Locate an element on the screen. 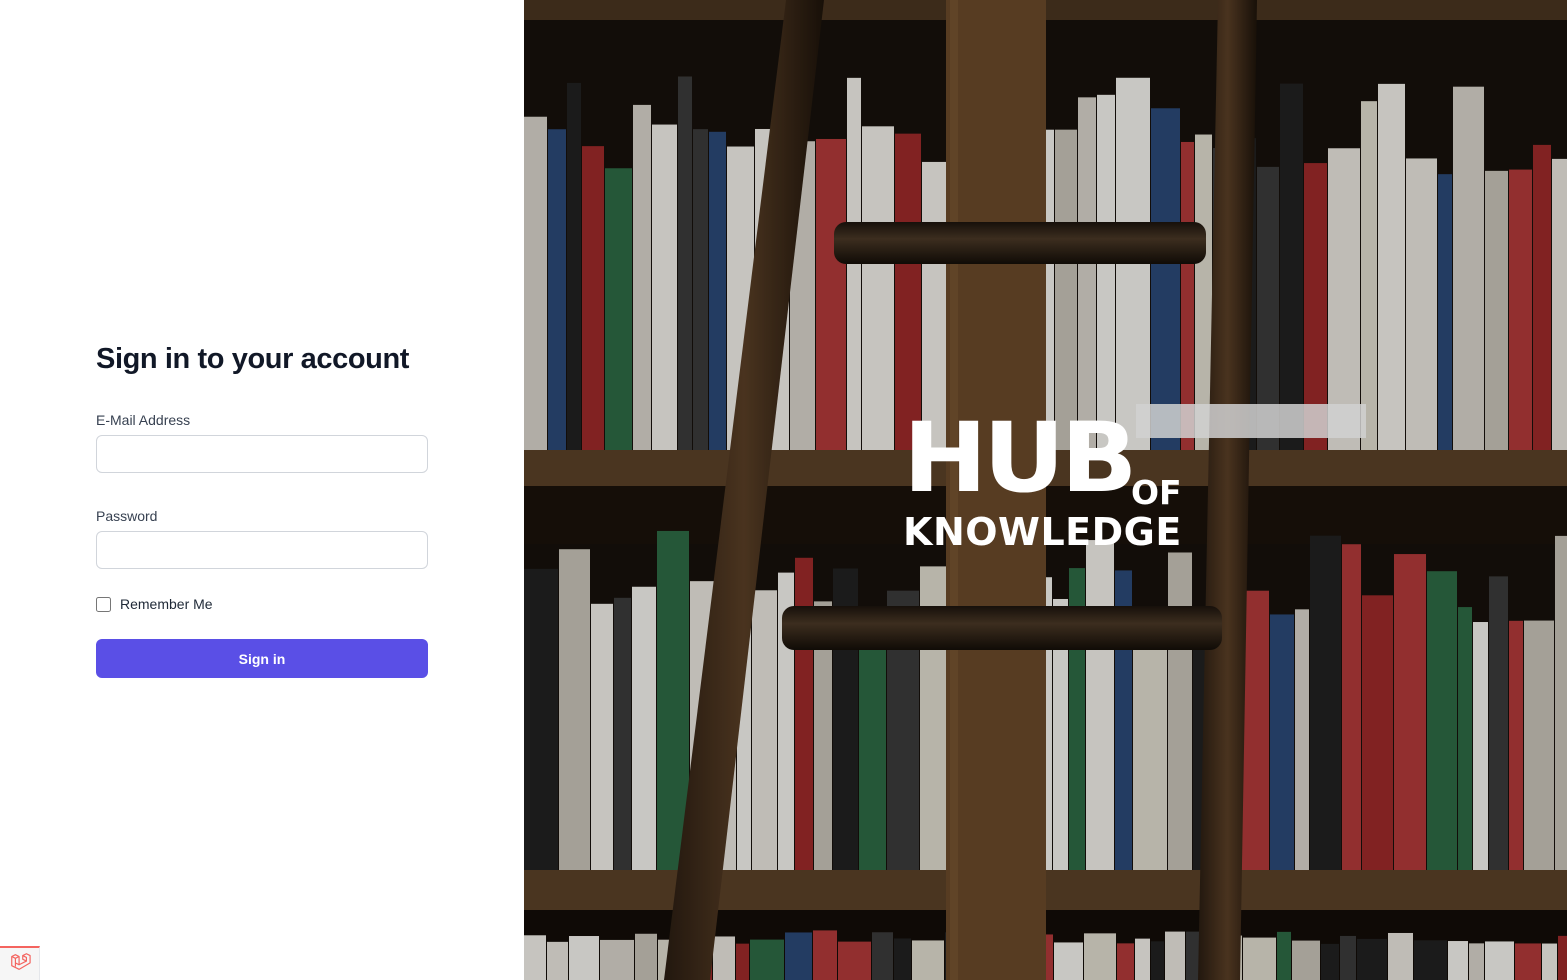 Image resolution: width=1567 pixels, height=980 pixels. remember-me-checkbox is located at coordinates (103, 604).